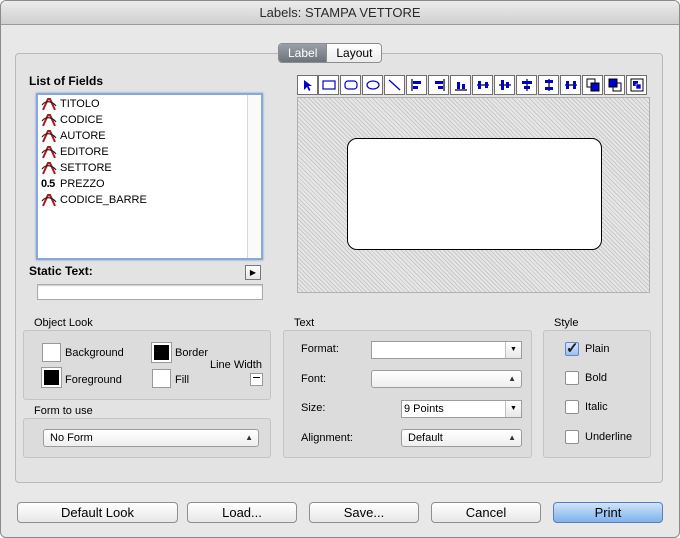 The height and width of the screenshot is (538, 680). I want to click on form-to-use-title: Form to use, so click(63, 411).